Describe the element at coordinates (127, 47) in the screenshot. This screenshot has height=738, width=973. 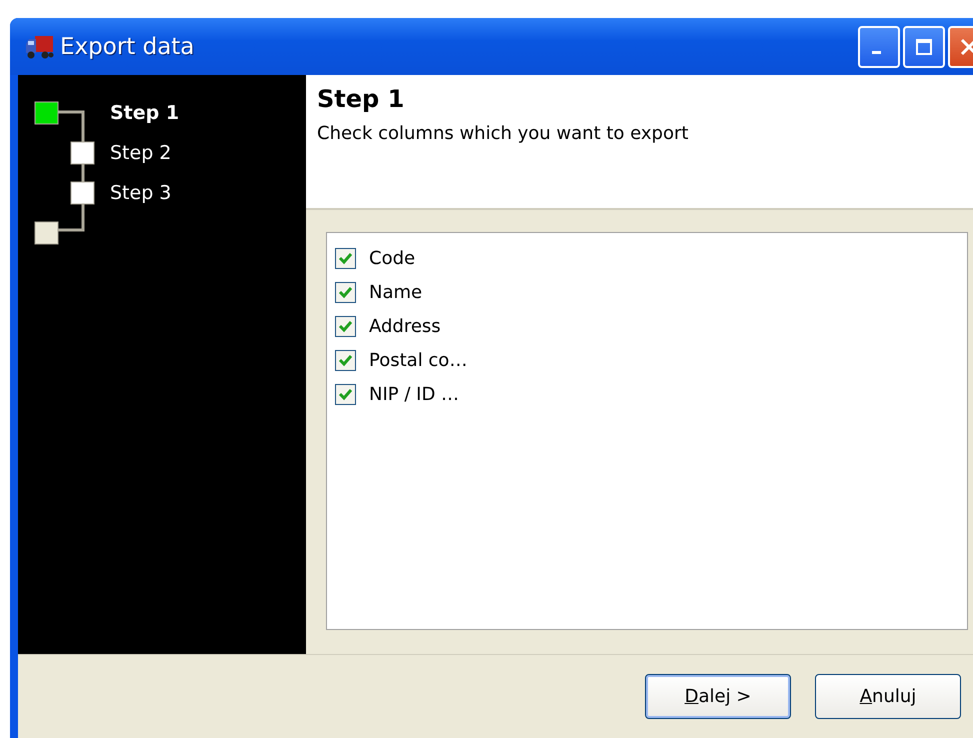
I see `window-title: Export data` at that location.